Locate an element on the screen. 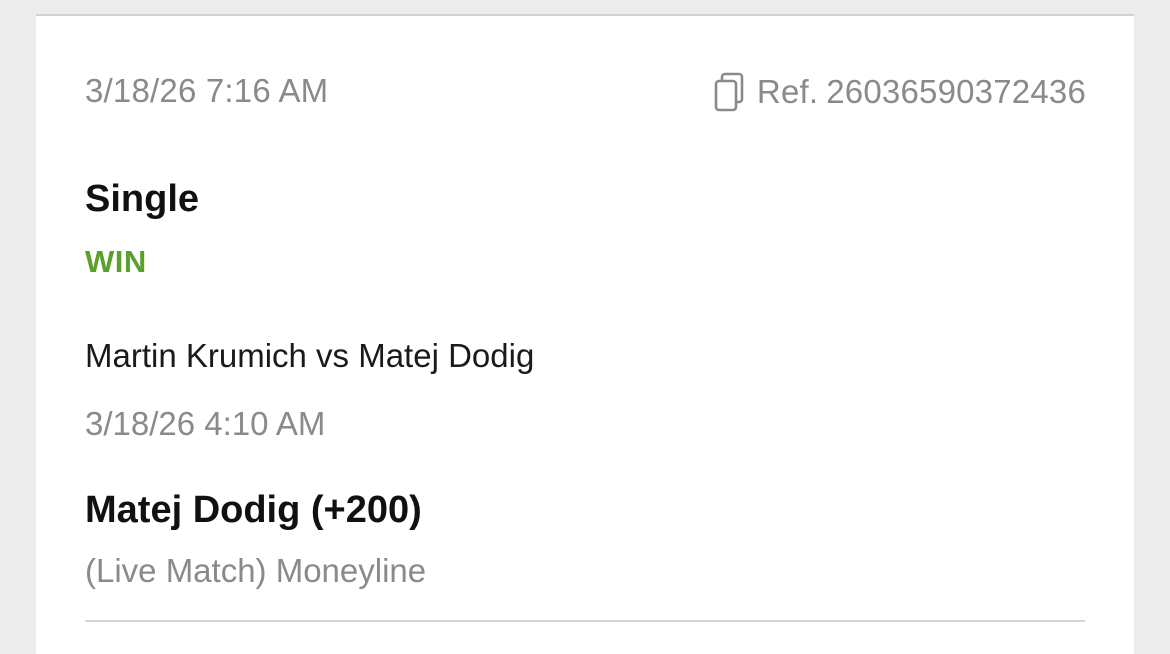 The height and width of the screenshot is (654, 1170). ref-number: 26036590372436 is located at coordinates (956, 91).